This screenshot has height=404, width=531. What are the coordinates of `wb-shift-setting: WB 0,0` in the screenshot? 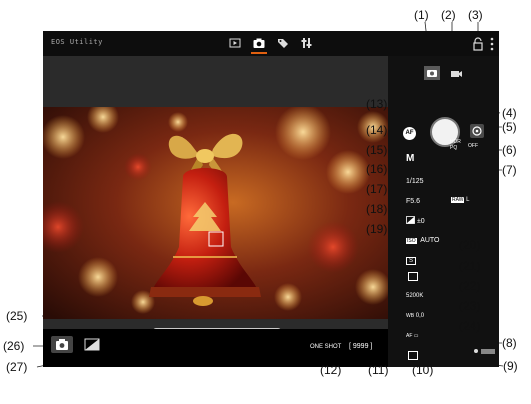 It's located at (415, 316).